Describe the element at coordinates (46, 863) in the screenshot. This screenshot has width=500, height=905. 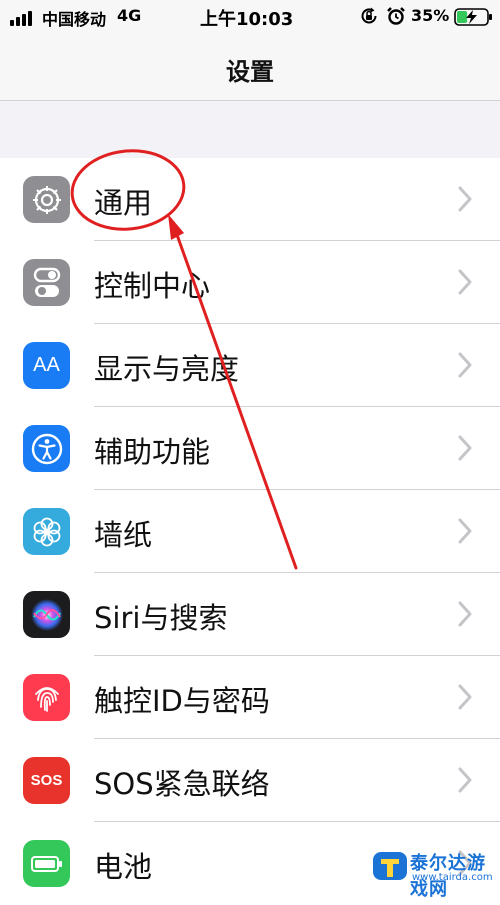
I see `battery-icon` at that location.